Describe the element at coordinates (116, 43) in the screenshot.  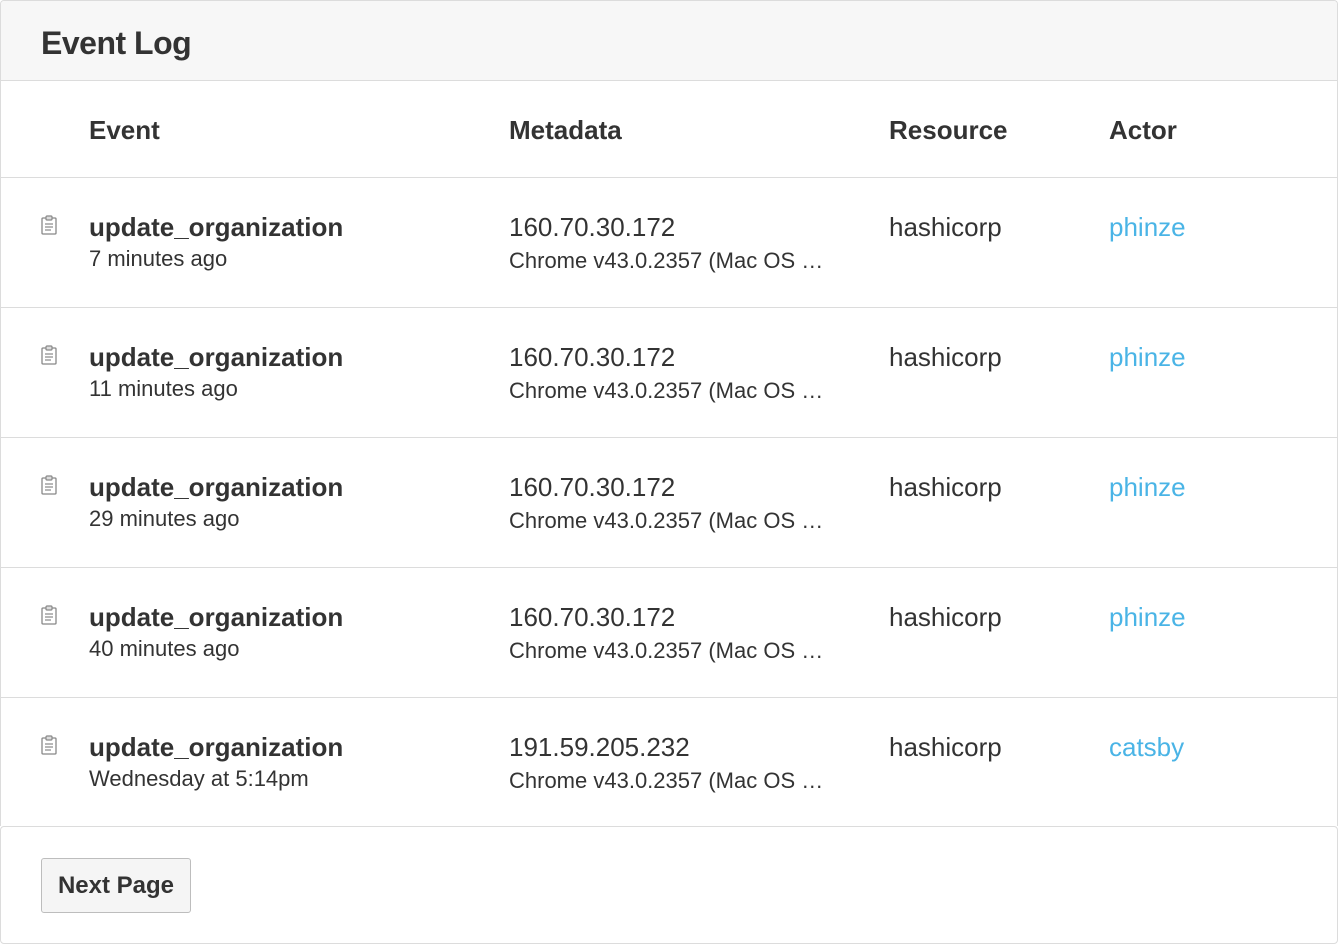
I see `page-title: Event Log` at that location.